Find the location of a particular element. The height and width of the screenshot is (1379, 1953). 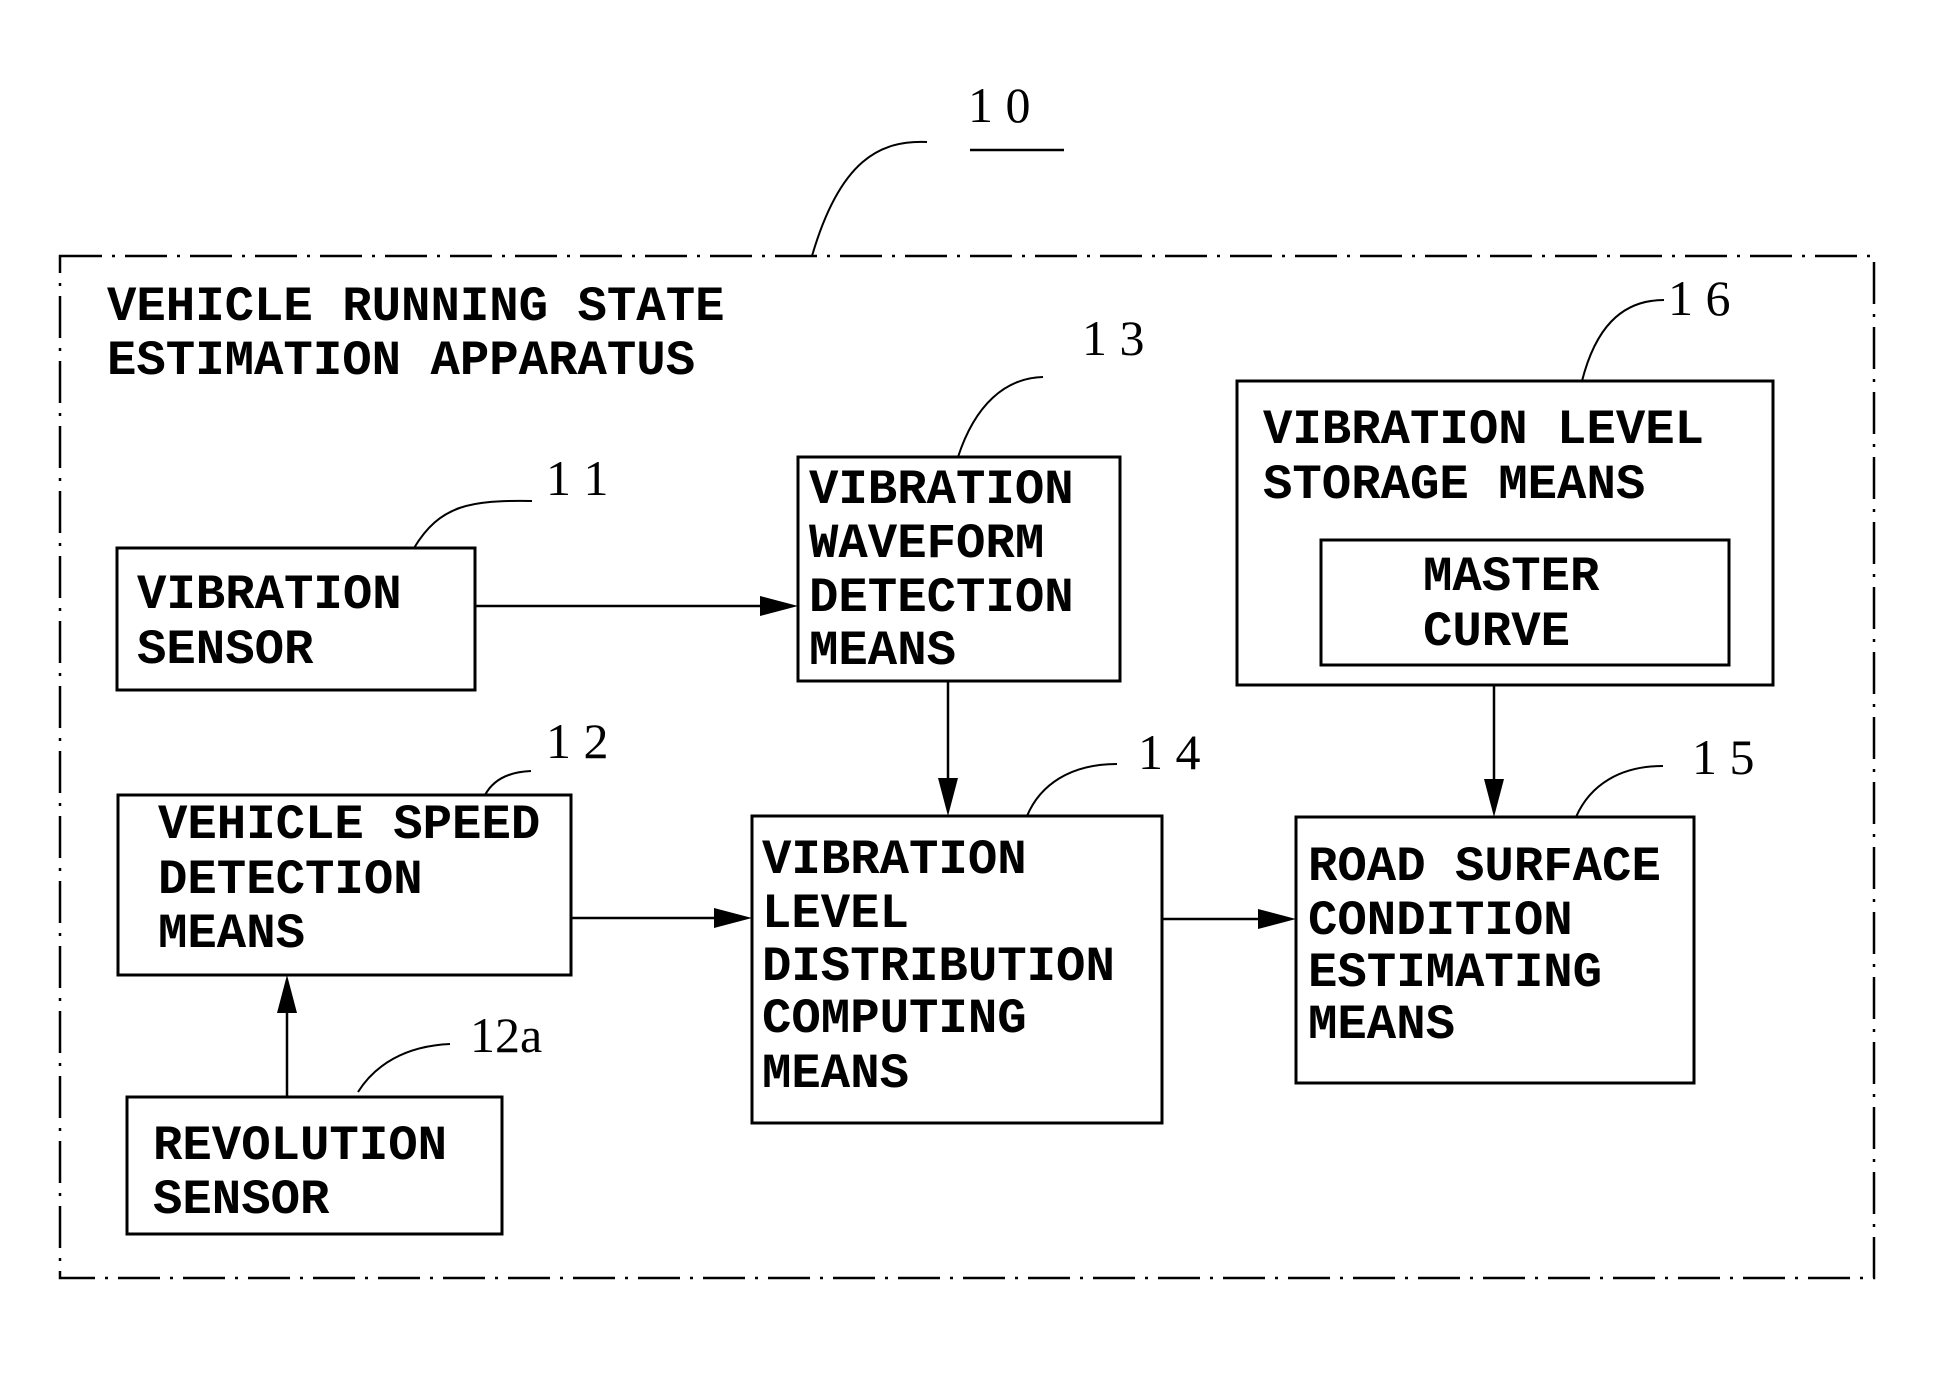

ref-label-13: 1 3 is located at coordinates (1113, 338).